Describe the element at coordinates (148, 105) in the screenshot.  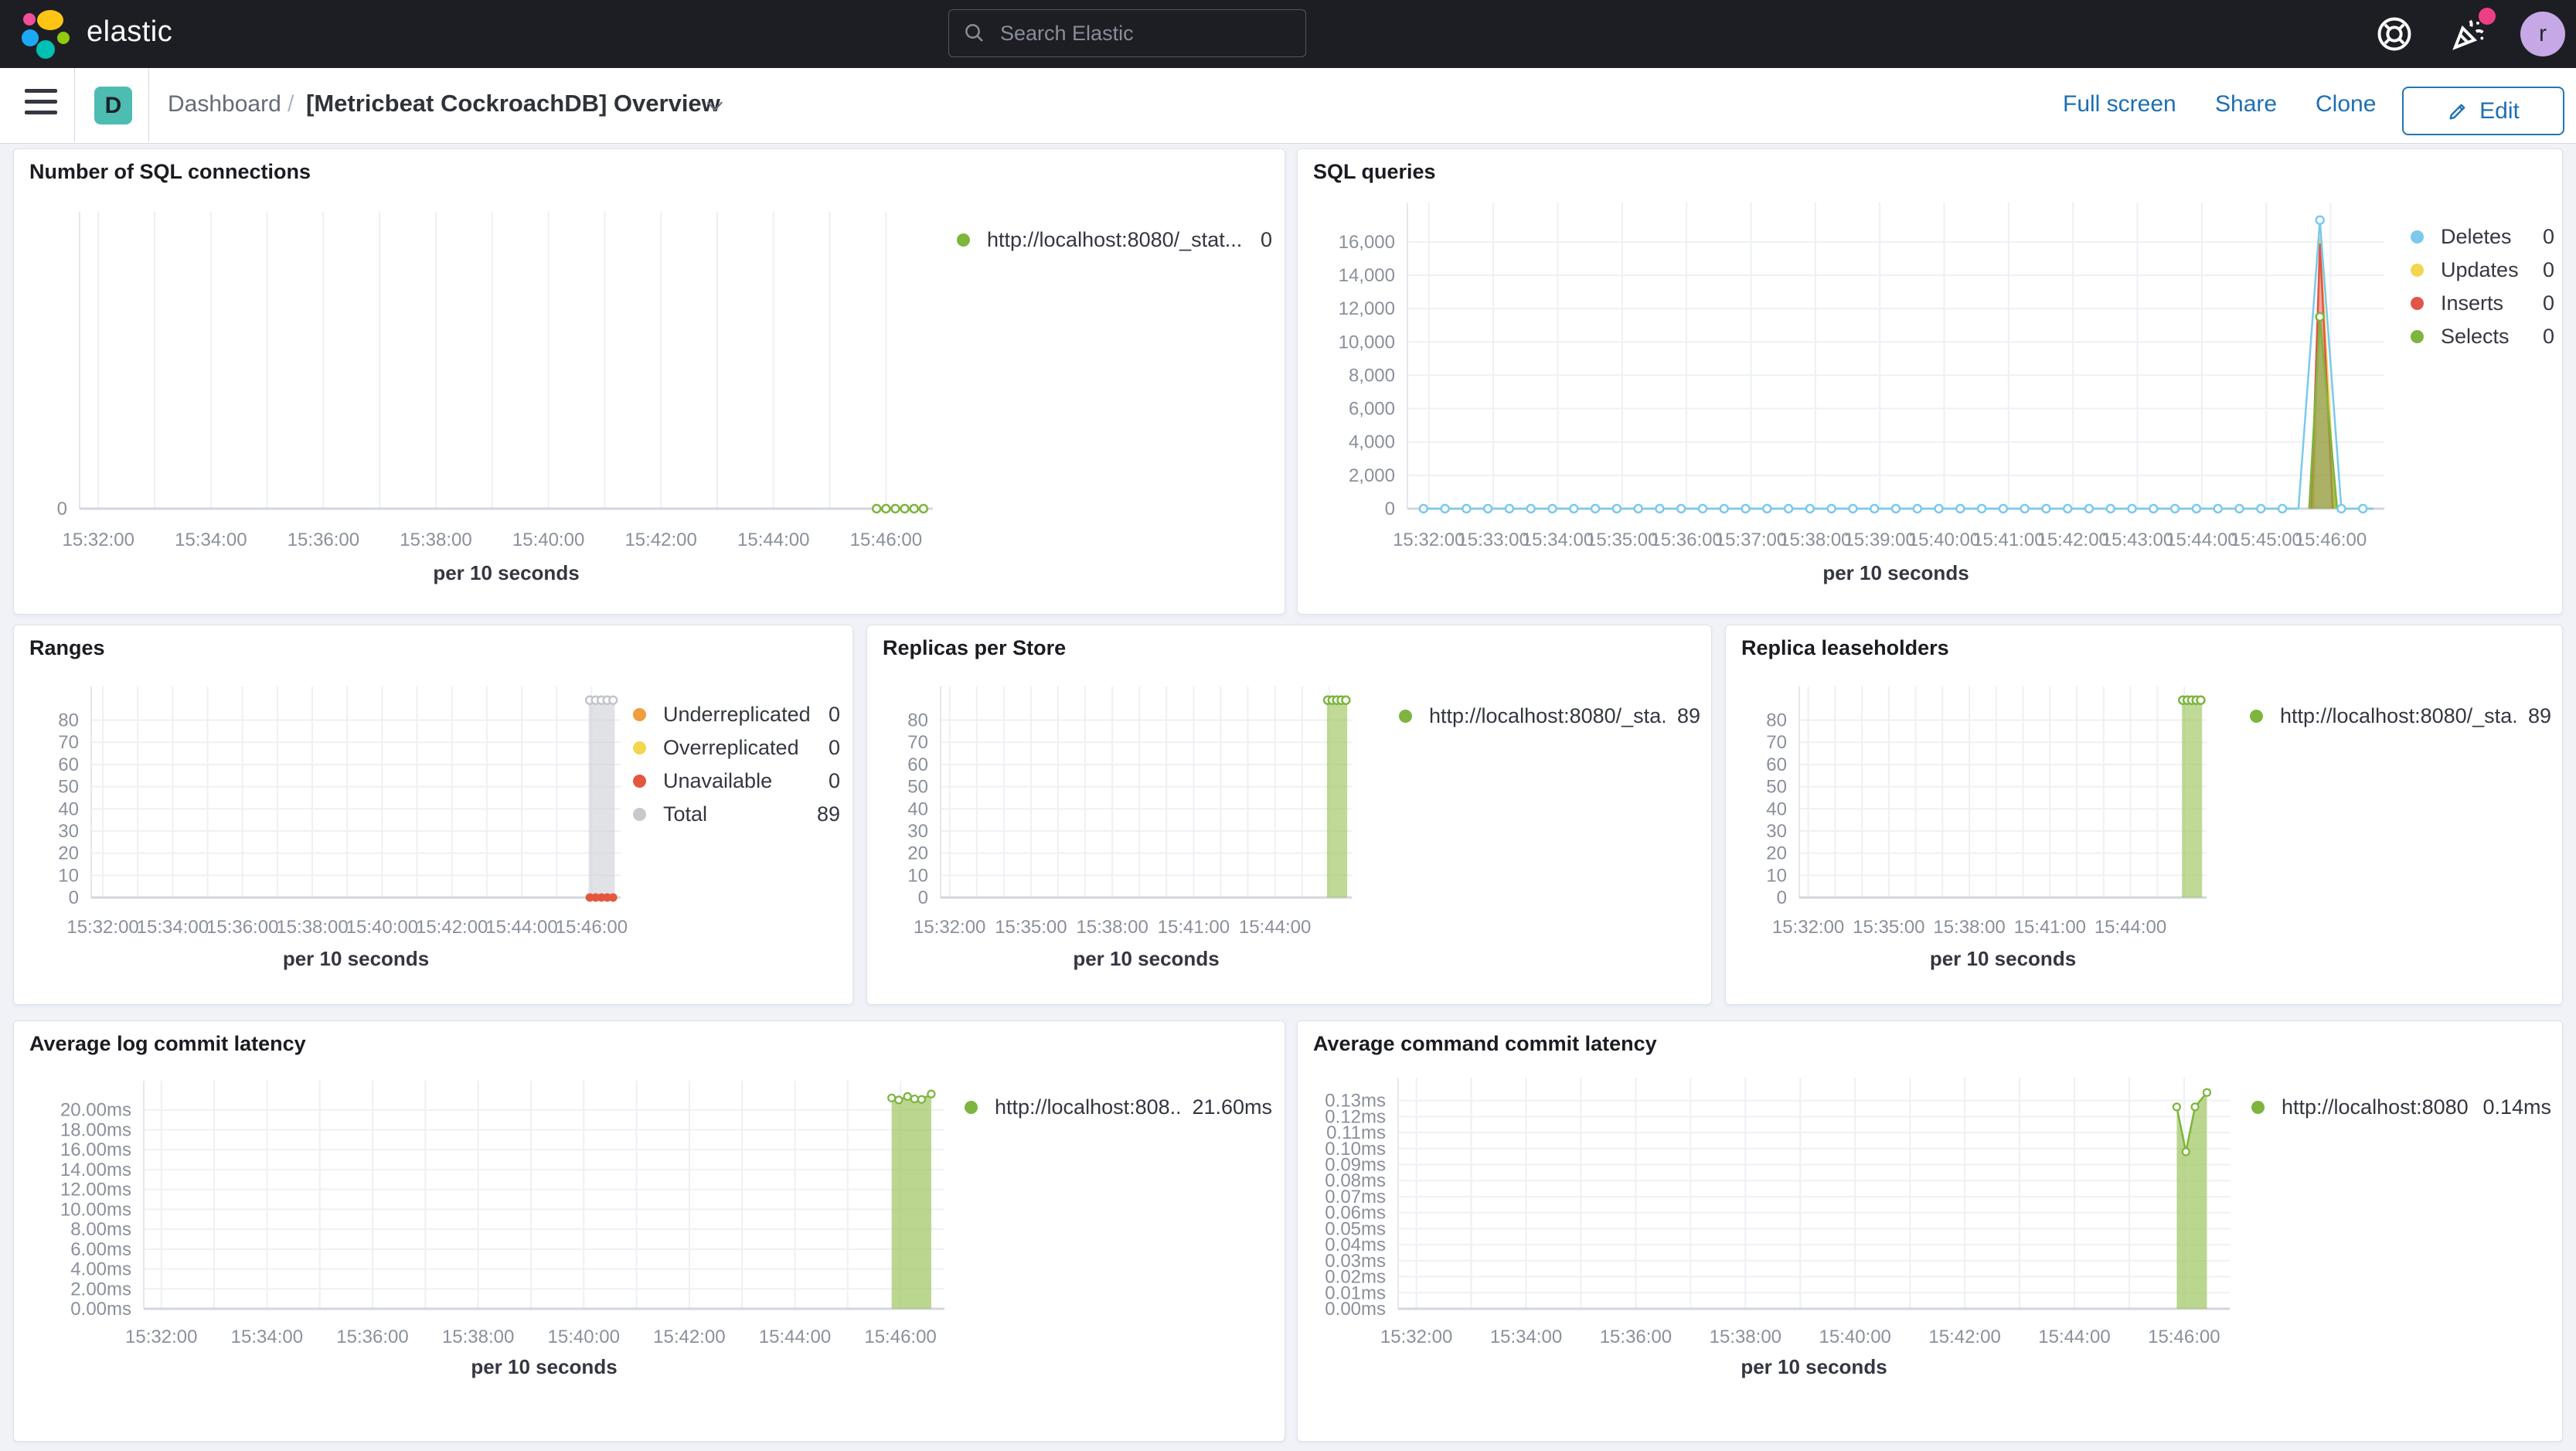
I see `divider` at that location.